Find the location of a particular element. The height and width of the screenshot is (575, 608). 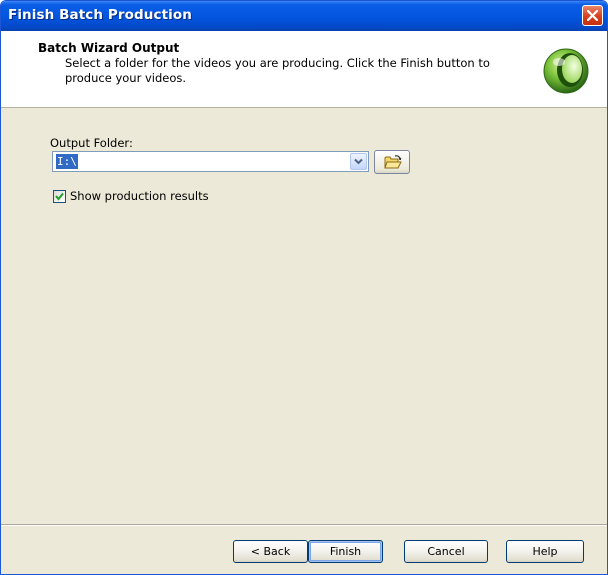

open-folder-icon is located at coordinates (393, 162).